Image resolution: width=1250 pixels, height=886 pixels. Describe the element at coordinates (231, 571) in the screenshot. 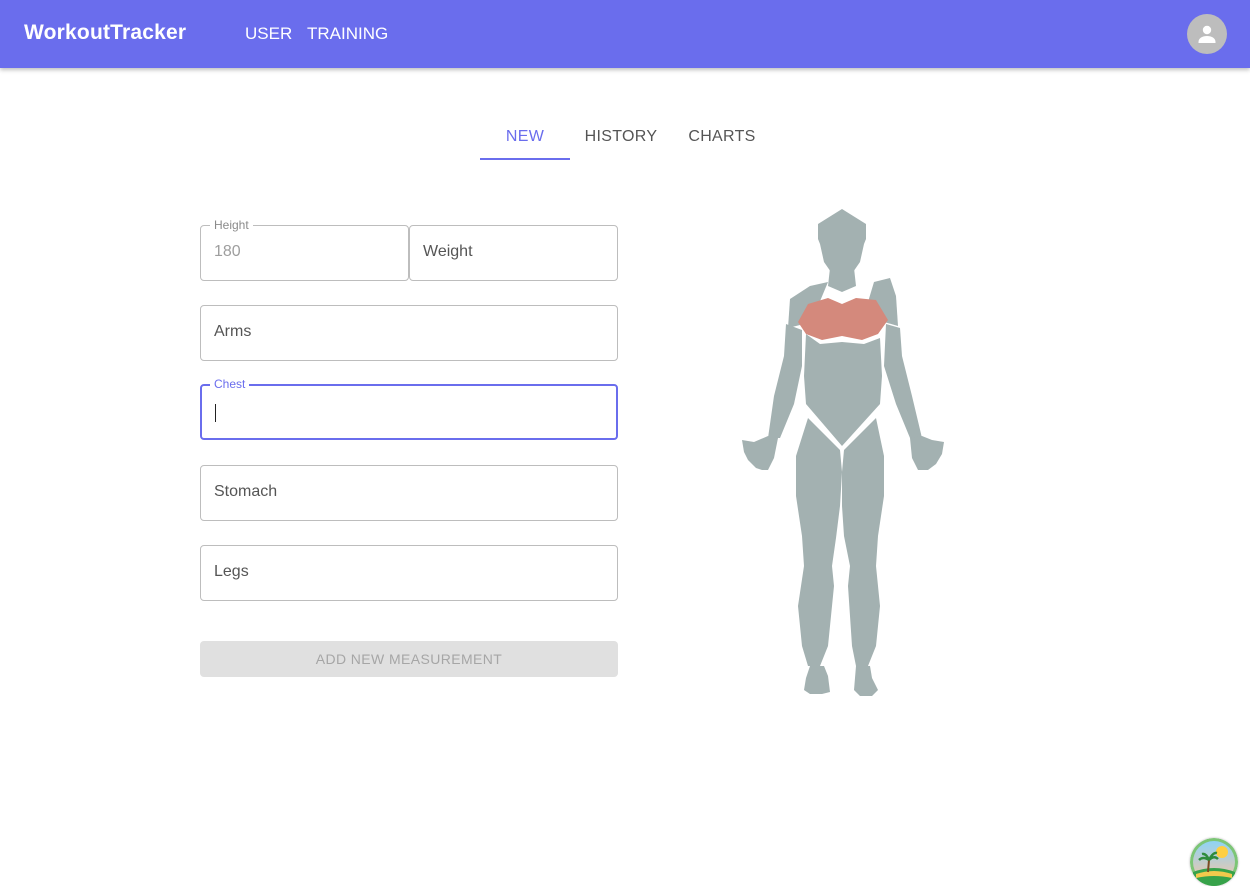

I see `legs-placeholder: Legs` at that location.